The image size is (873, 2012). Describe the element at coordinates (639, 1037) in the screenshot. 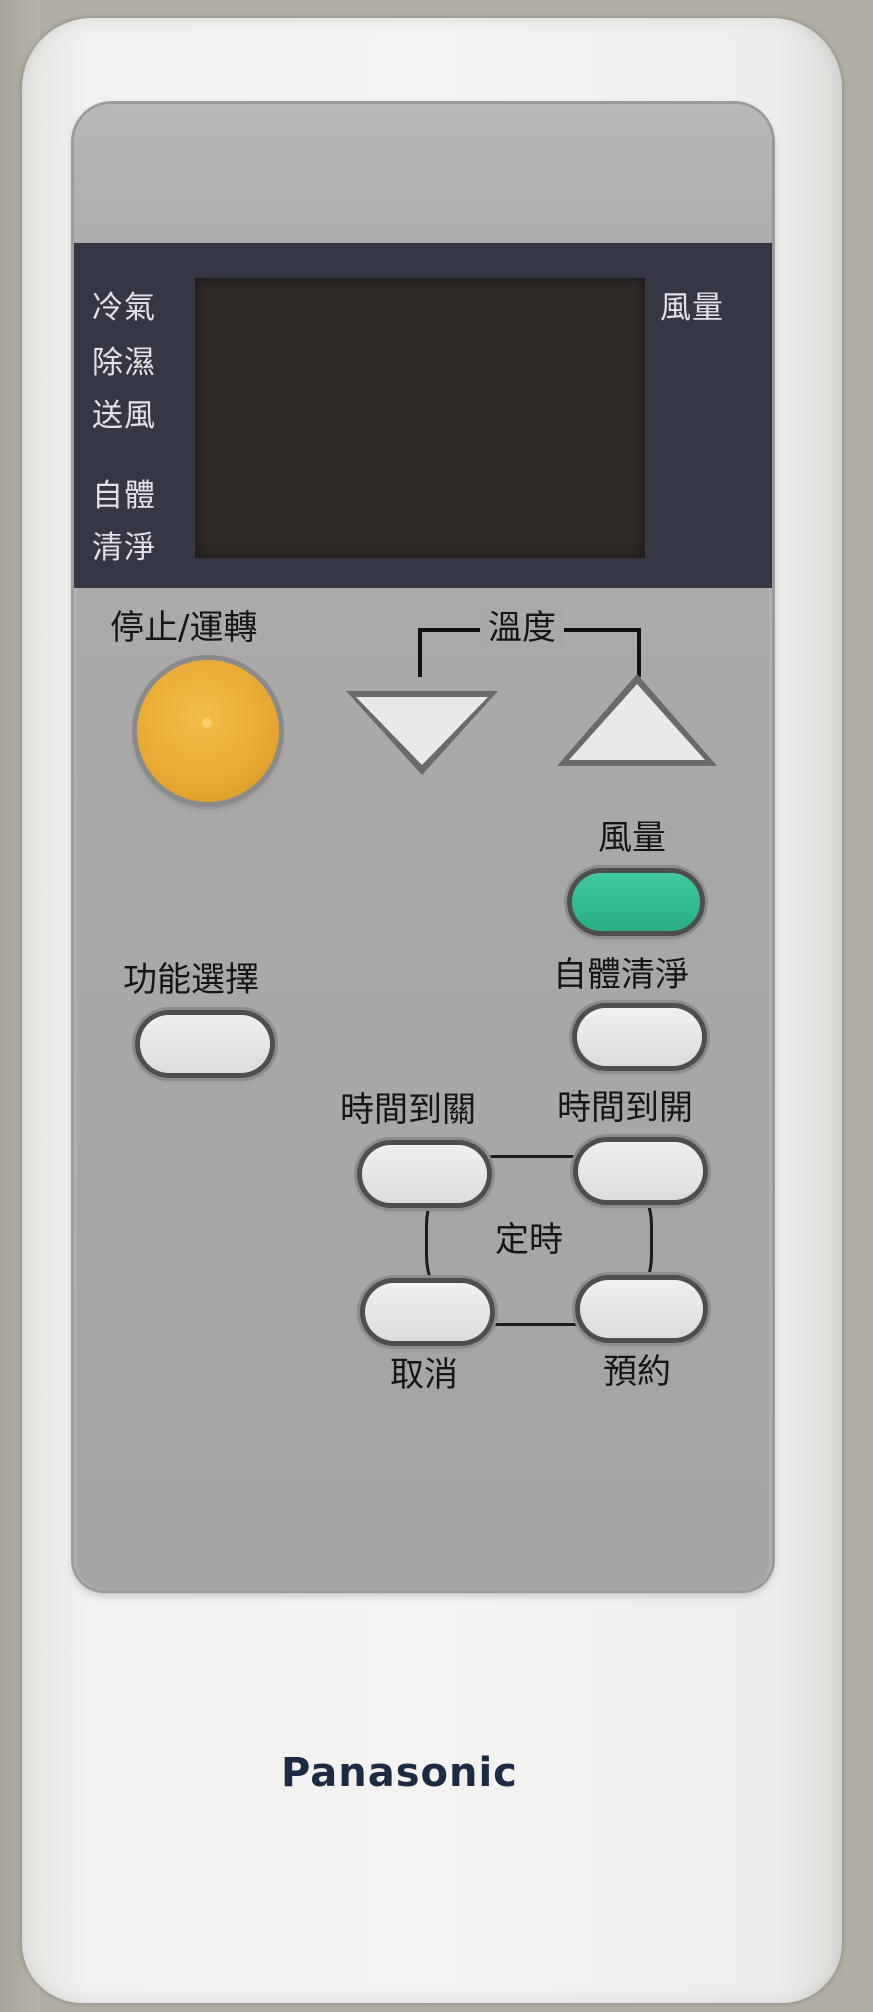

I see `self-clean-button` at that location.